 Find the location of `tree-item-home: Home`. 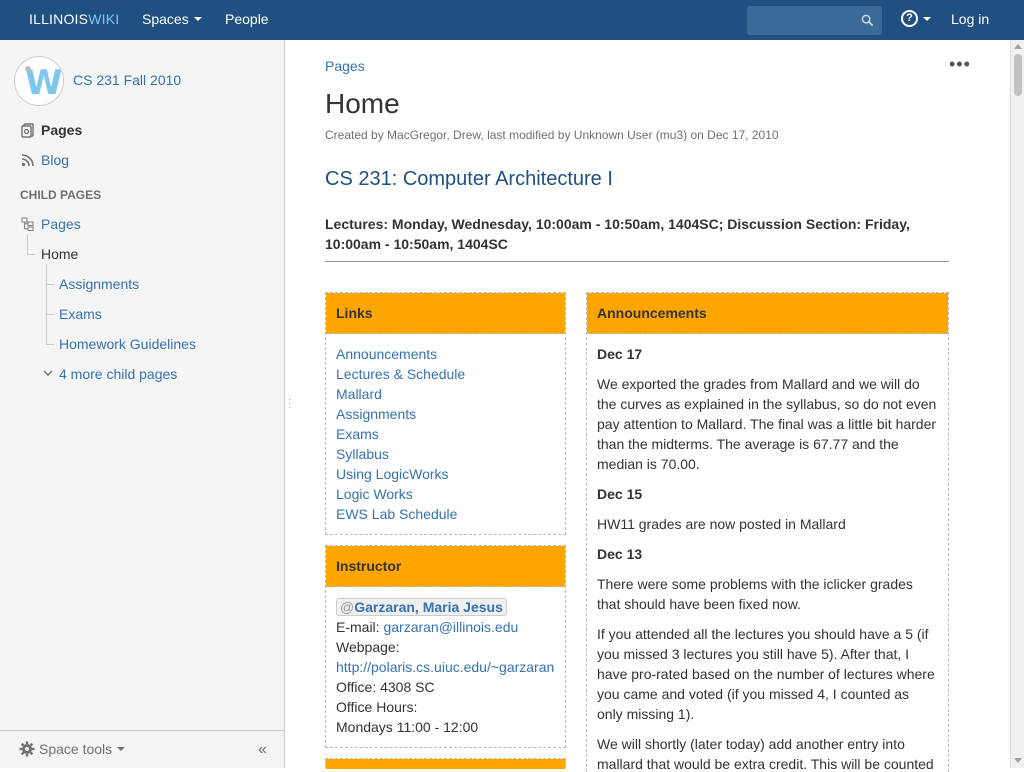

tree-item-home: Home is located at coordinates (59, 254).